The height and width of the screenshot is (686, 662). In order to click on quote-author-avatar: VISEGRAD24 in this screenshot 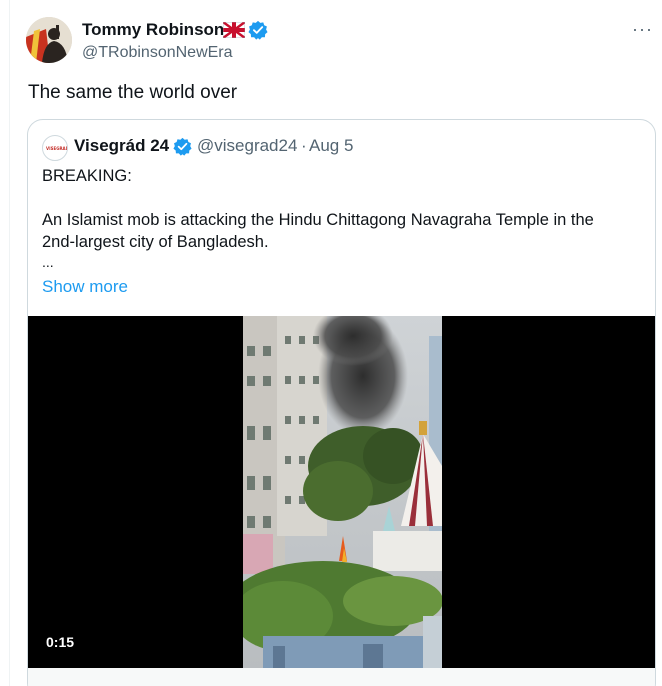, I will do `click(55, 148)`.